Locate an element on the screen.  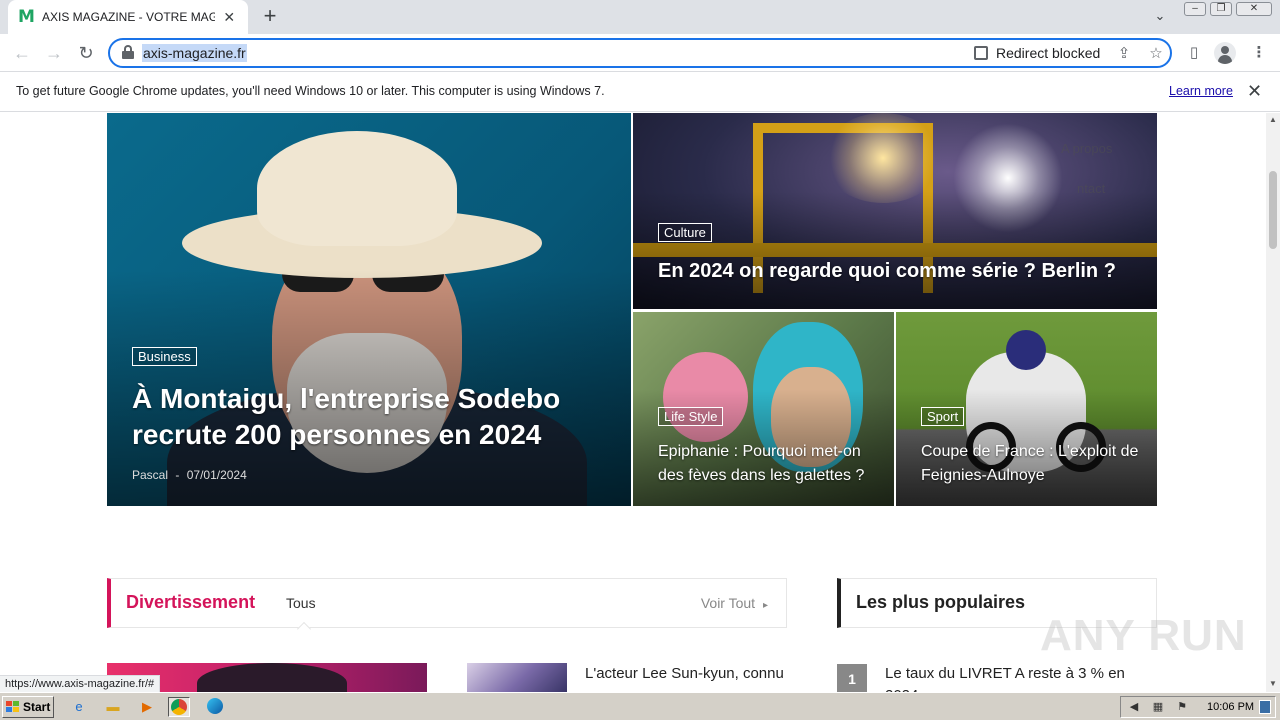
start-button: Start is located at coordinates (28, 707).